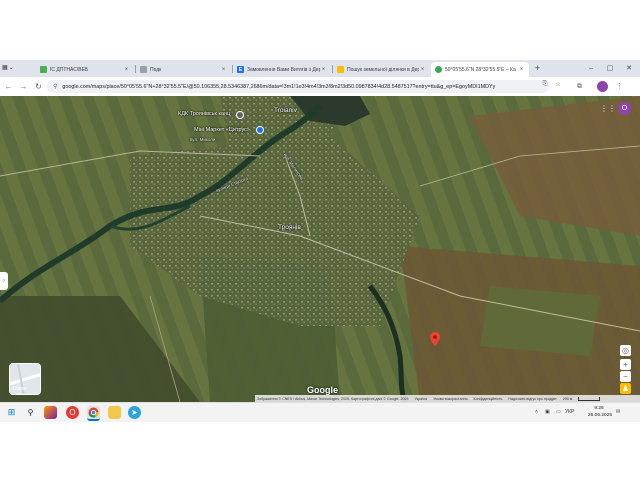 The image size is (640, 480). I want to click on tab-title: Замовлення Вами Витягів з Держ, so click(283, 69).